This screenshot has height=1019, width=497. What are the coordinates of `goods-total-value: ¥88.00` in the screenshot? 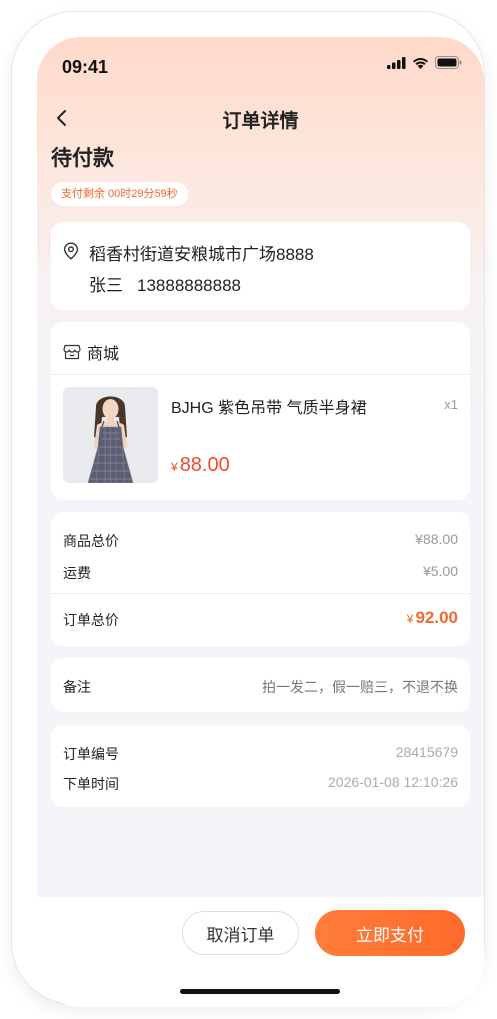 It's located at (436, 539).